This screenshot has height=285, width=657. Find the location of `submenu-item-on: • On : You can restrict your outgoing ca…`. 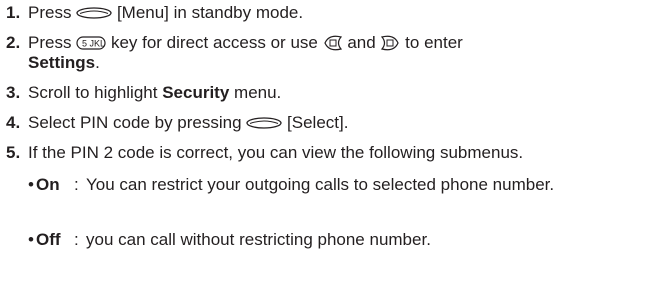

submenu-item-on: • On : You can restrict your outgoing ca… is located at coordinates (339, 197).